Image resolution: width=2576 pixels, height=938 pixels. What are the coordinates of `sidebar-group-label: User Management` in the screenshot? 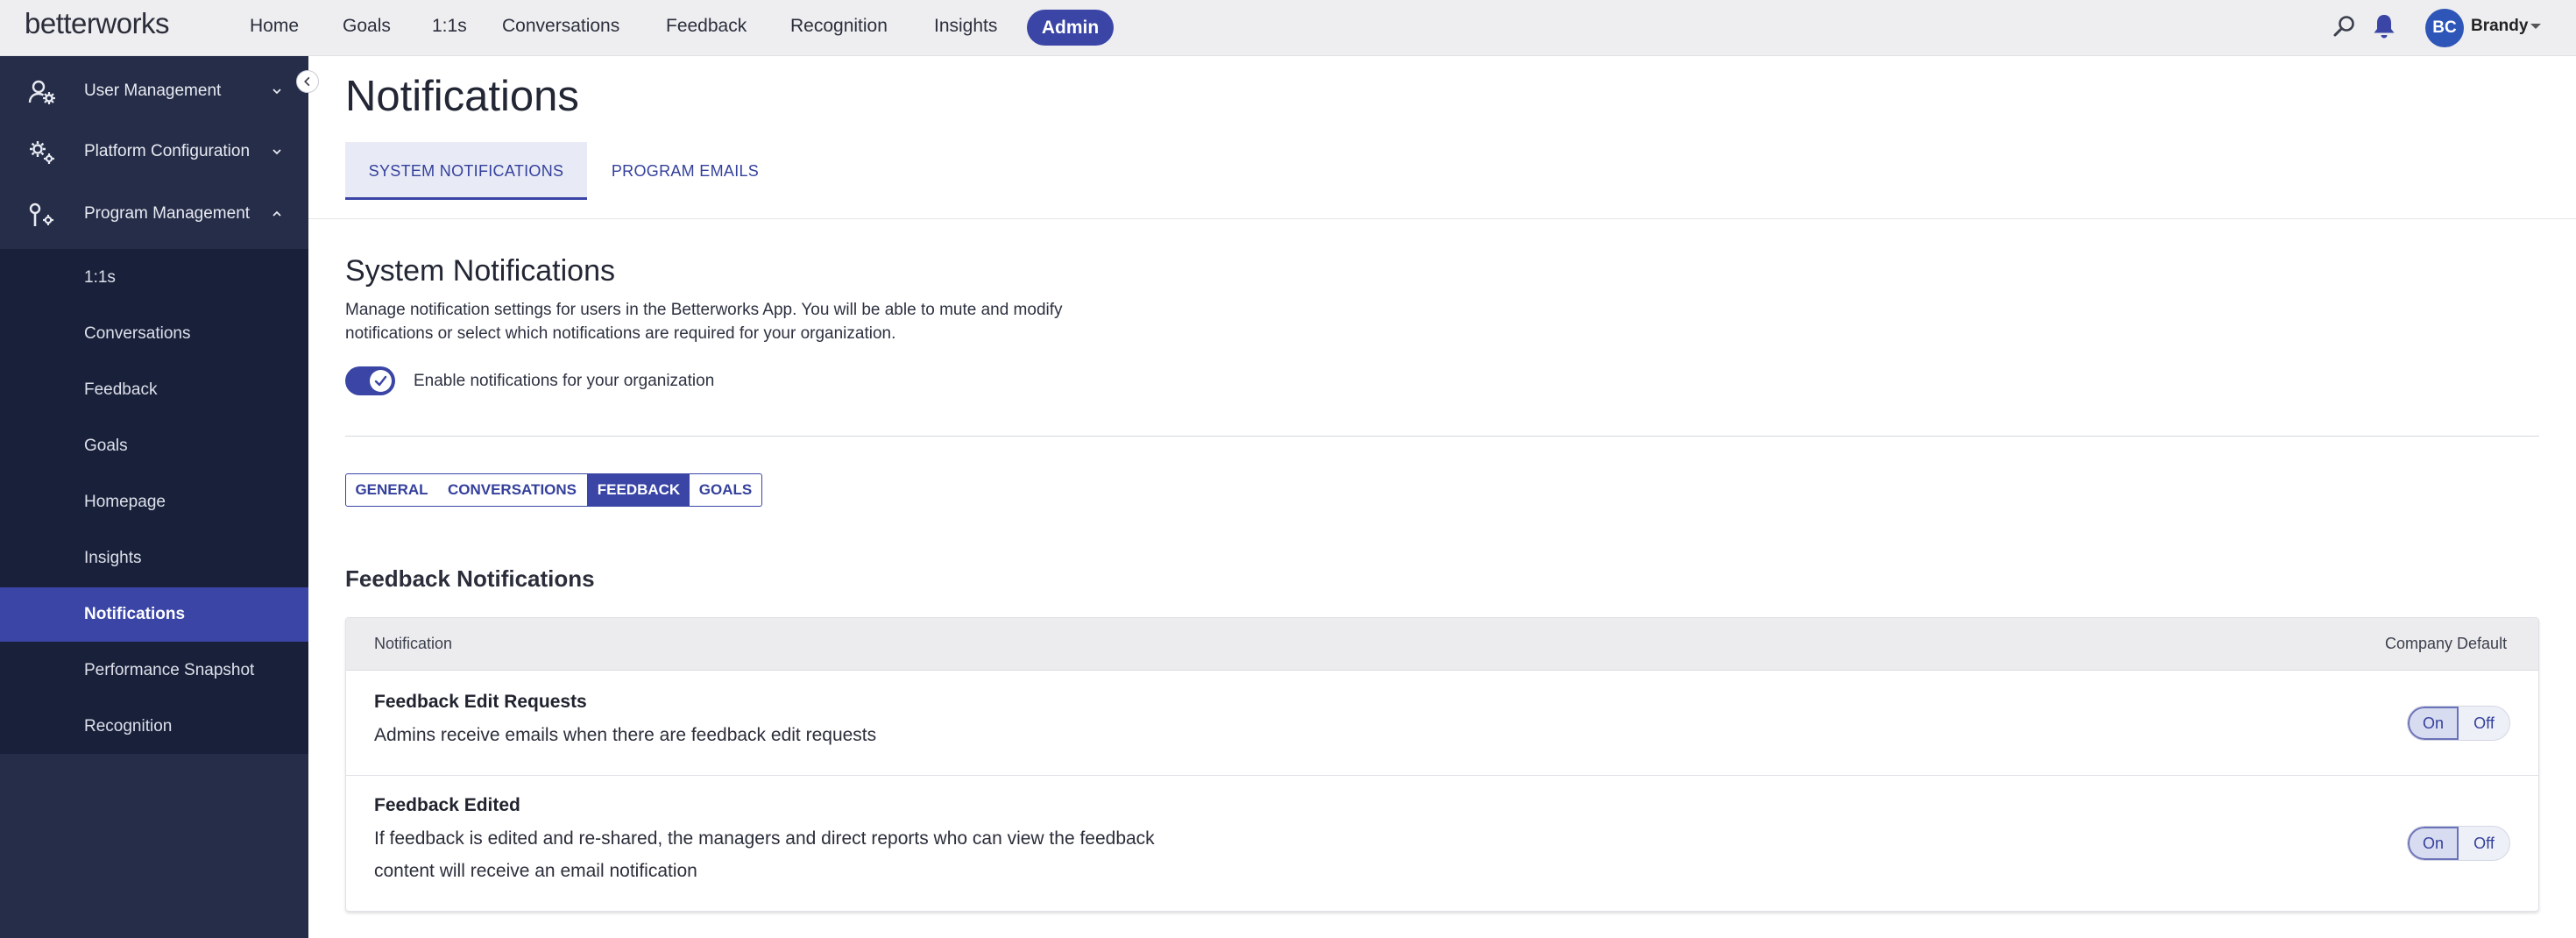 It's located at (153, 91).